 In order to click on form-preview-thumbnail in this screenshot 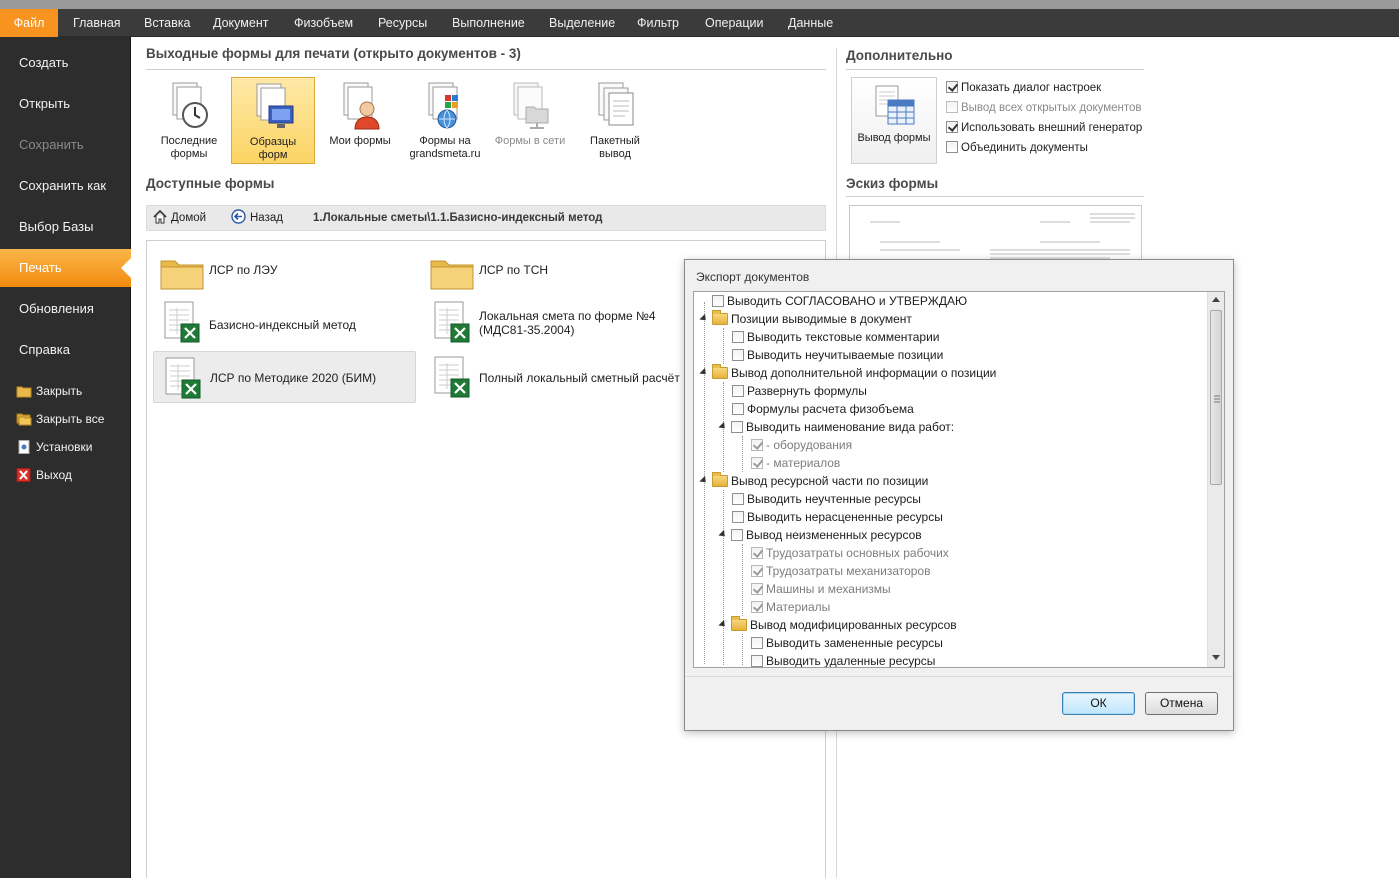, I will do `click(995, 233)`.